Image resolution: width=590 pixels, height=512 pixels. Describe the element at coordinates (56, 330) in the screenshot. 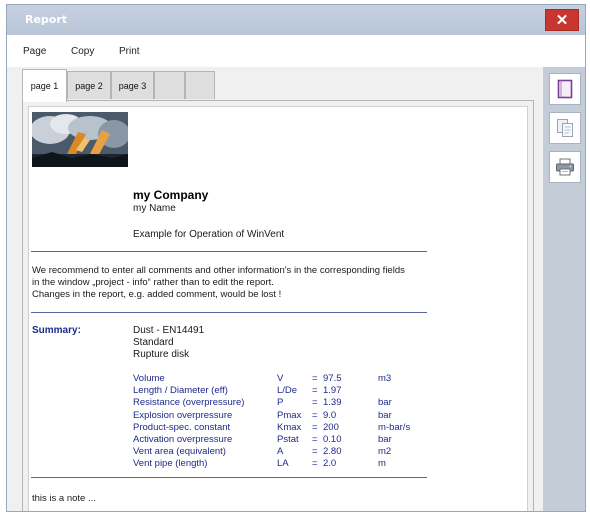

I see `summary-label: Summary:` at that location.